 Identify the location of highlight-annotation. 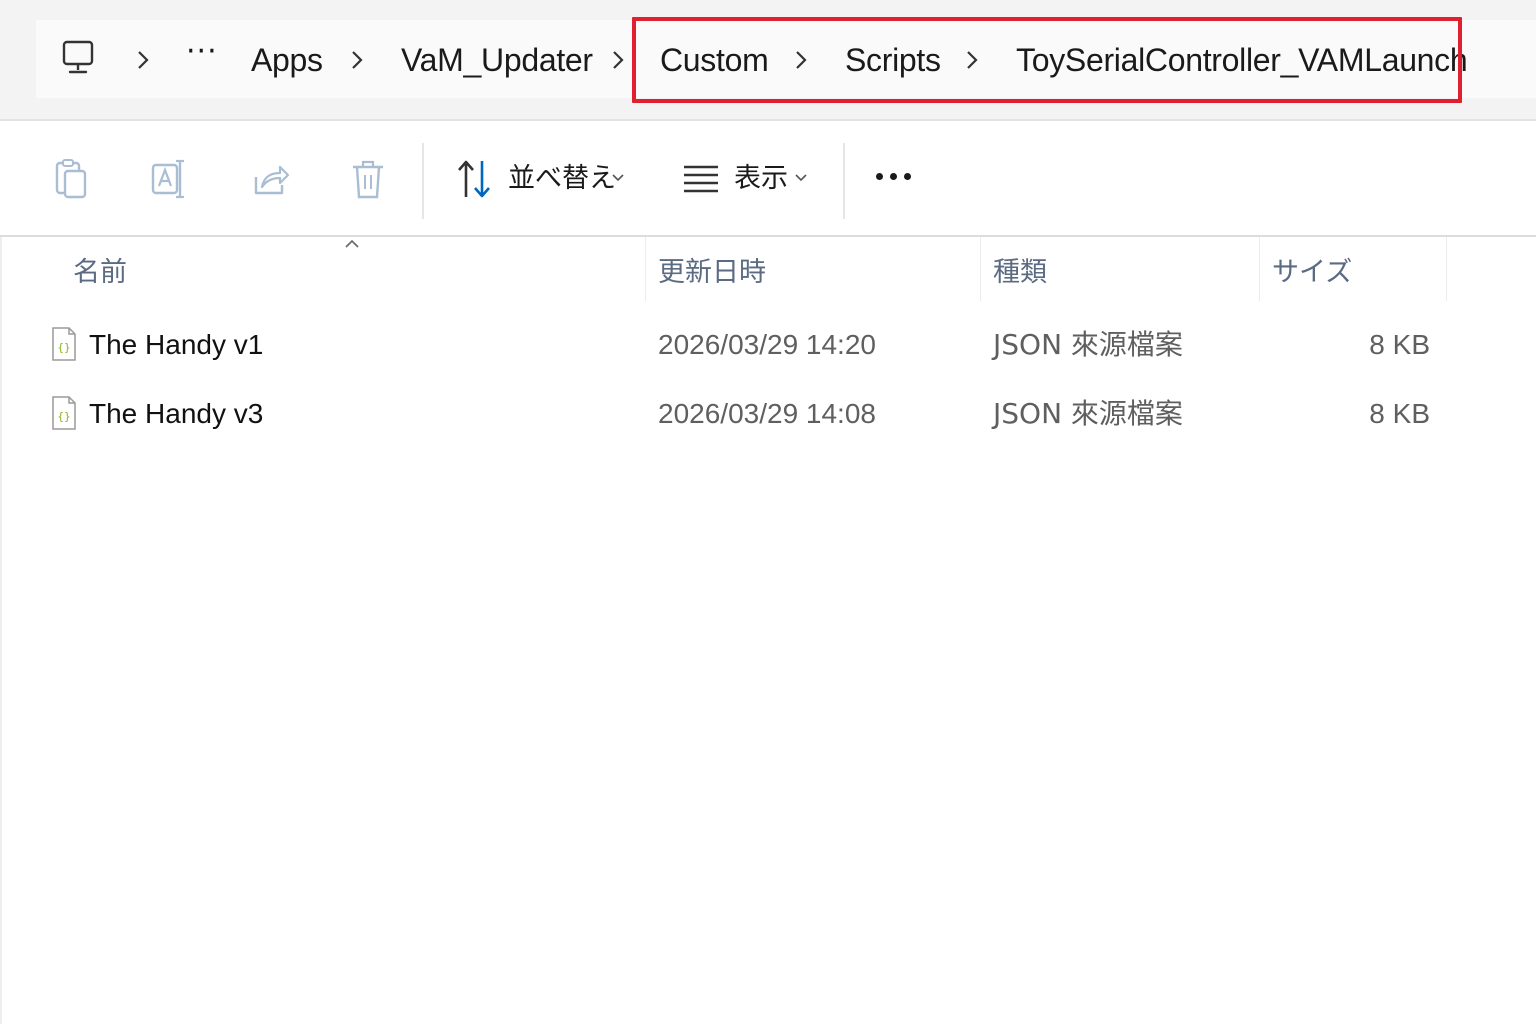
(1047, 60).